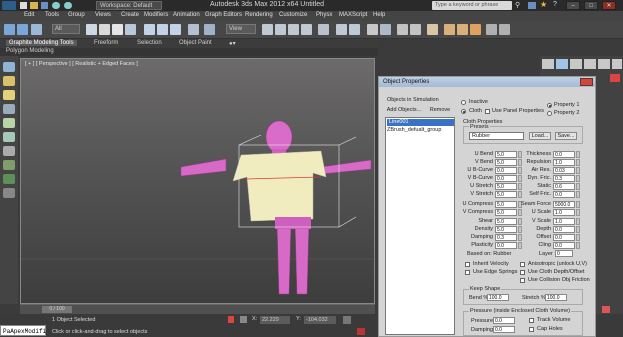 The height and width of the screenshot is (337, 623). I want to click on dyn-fric-spinner, so click(578, 178).